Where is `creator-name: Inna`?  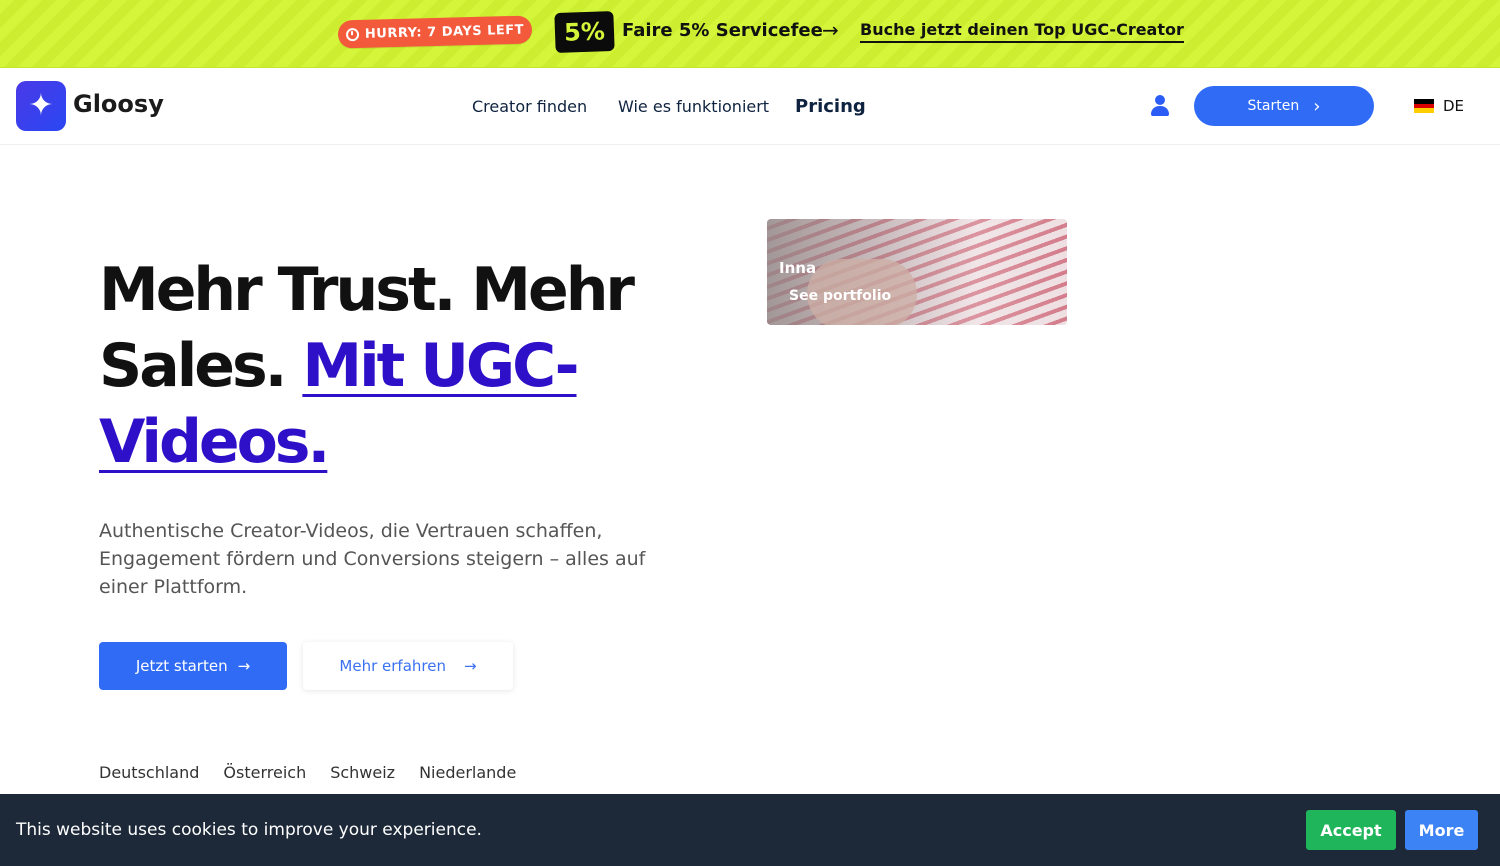 creator-name: Inna is located at coordinates (798, 268).